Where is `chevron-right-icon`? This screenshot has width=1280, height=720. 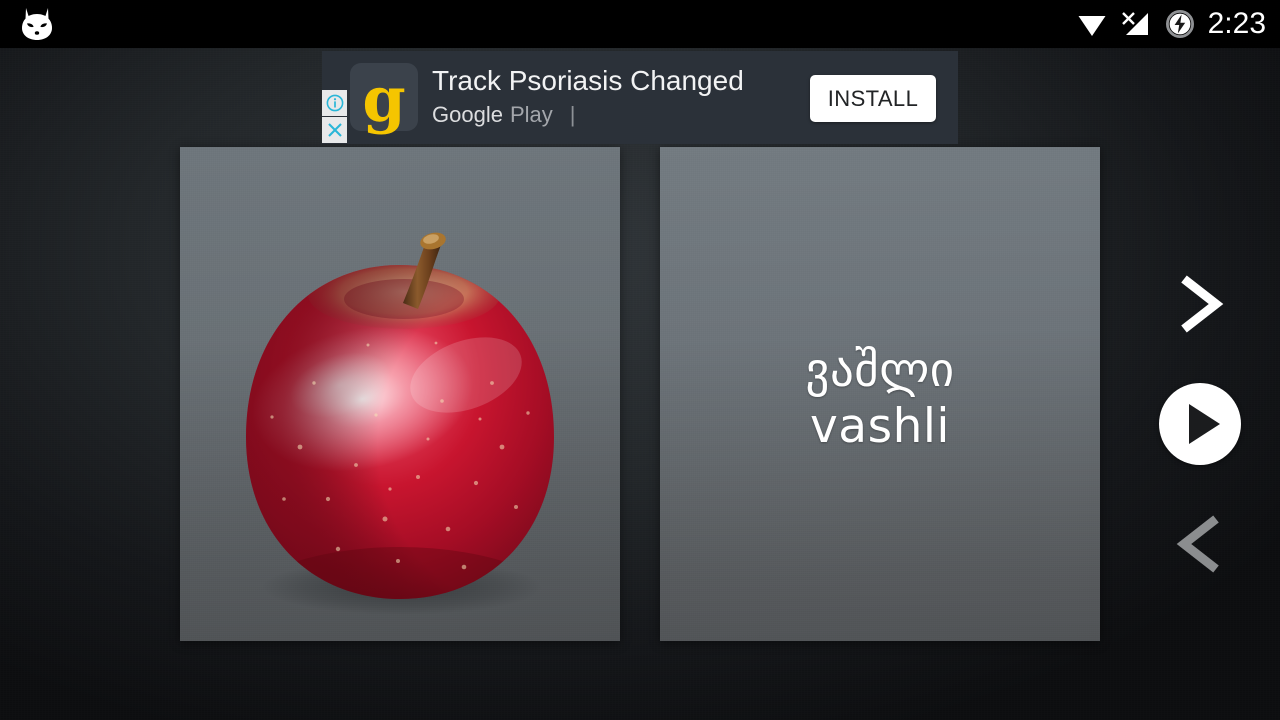
chevron-right-icon is located at coordinates (1202, 304).